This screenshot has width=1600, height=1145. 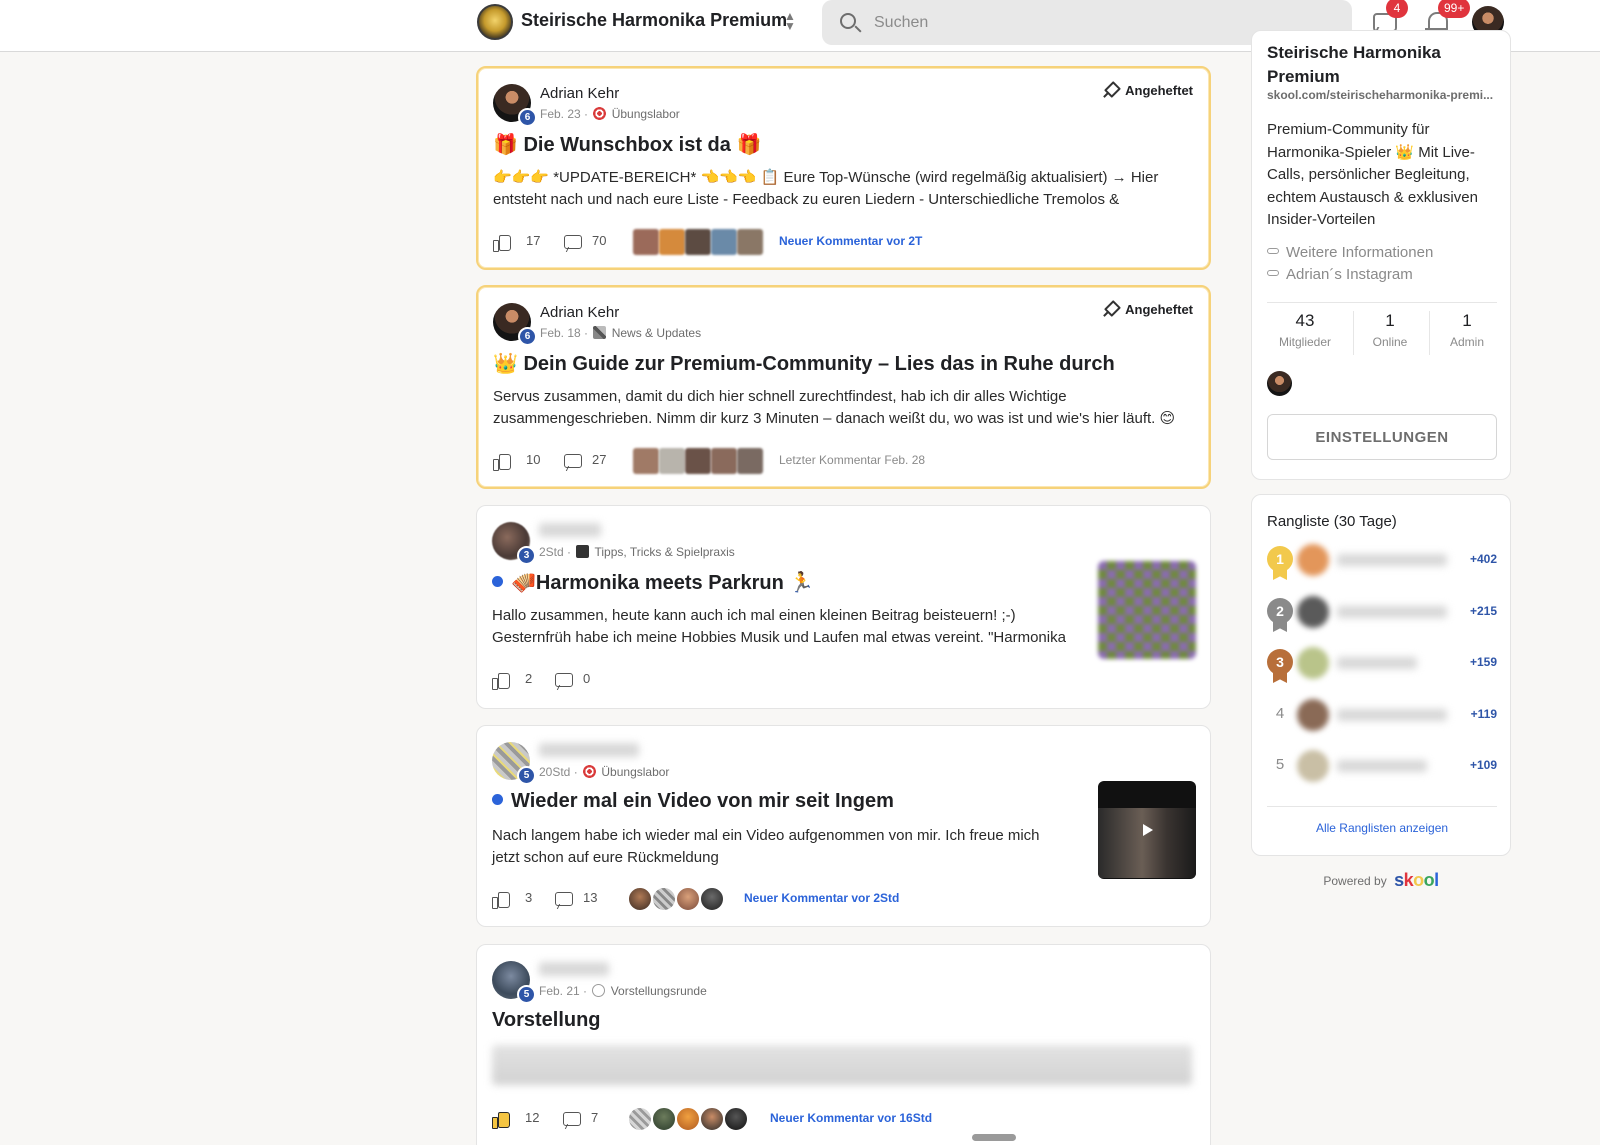 What do you see at coordinates (526, 994) in the screenshot?
I see `level-badge: 5` at bounding box center [526, 994].